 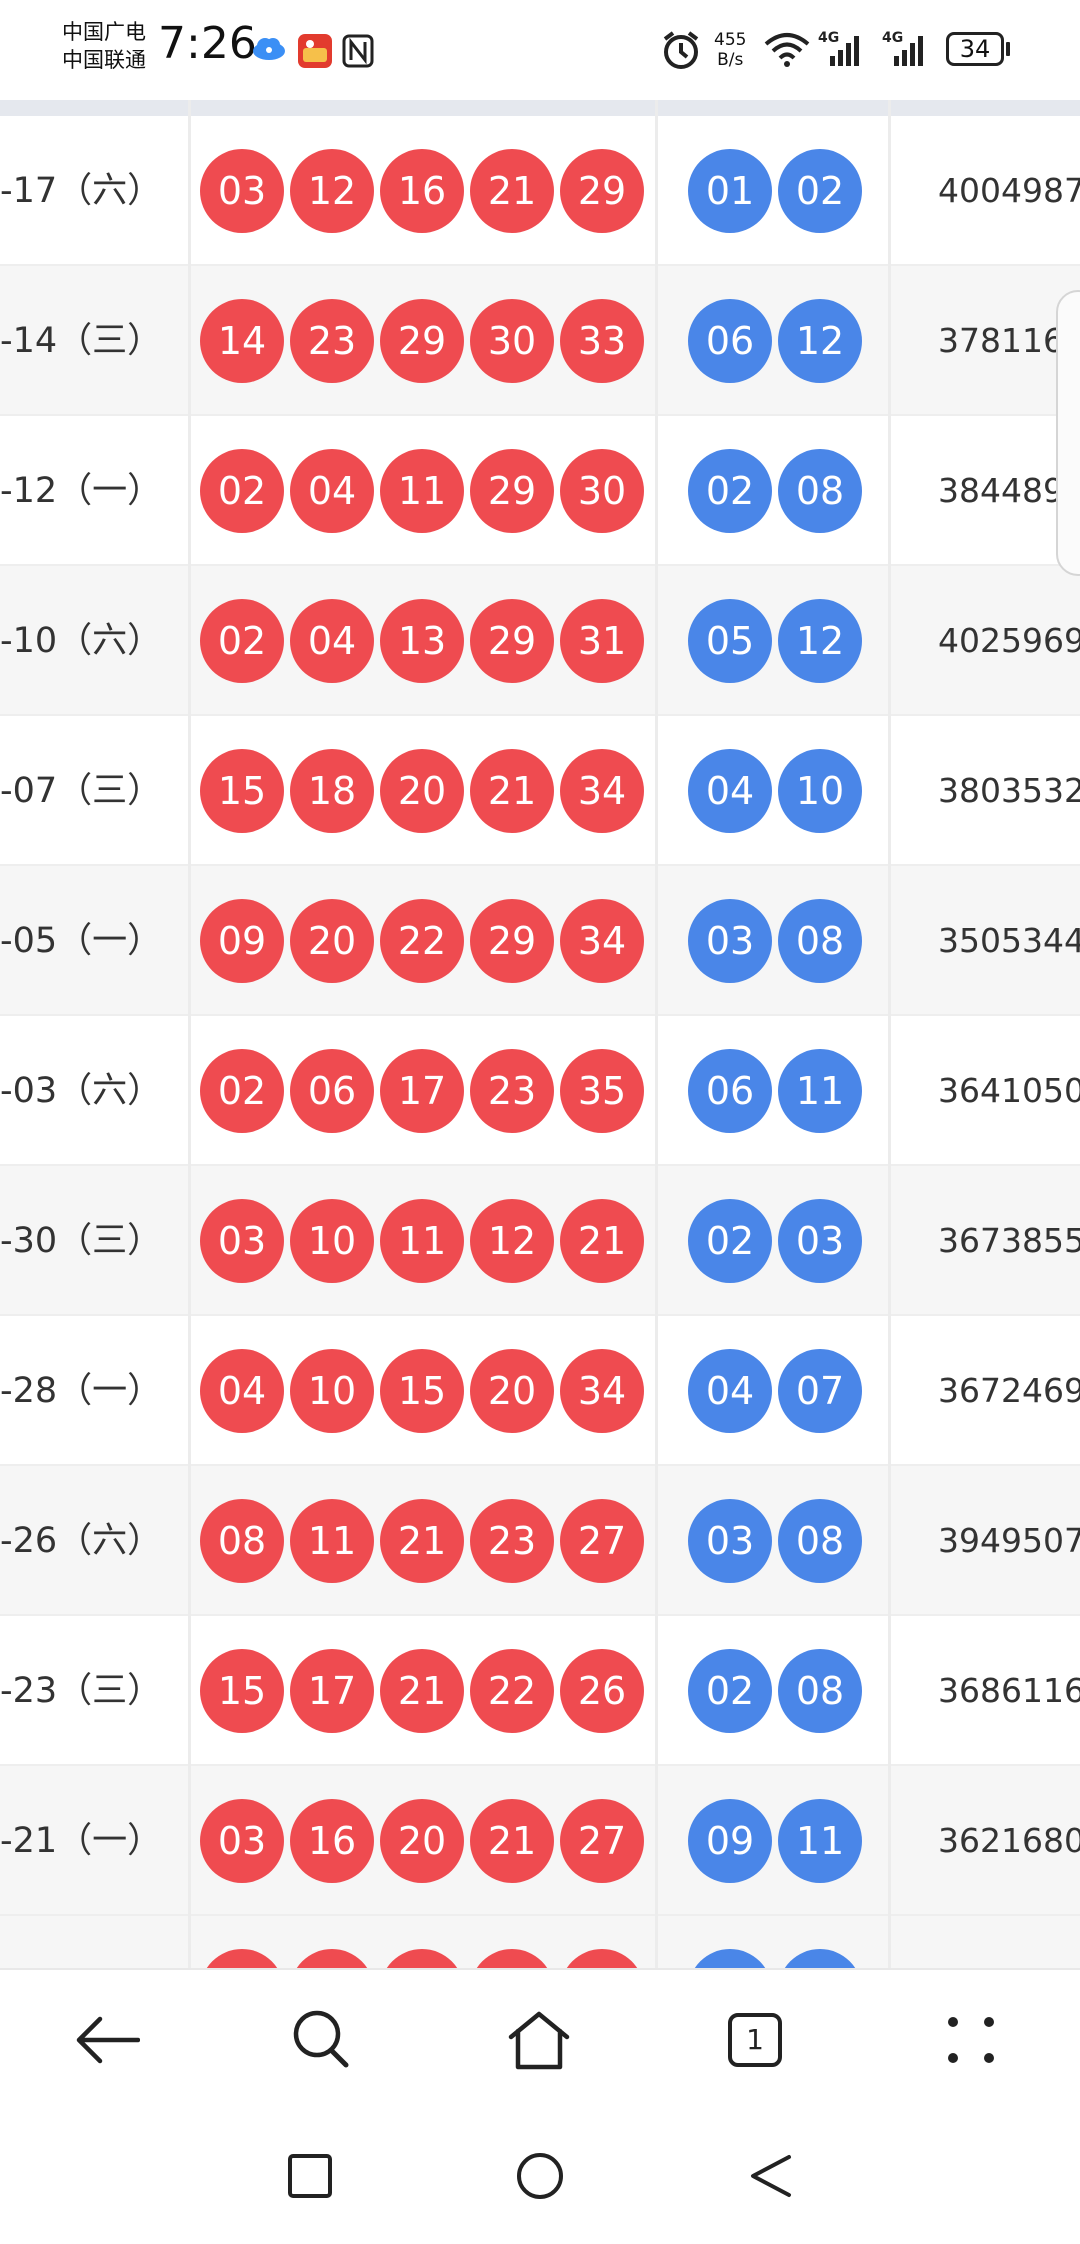 I want to click on browser-bottom-bar: 1, so click(x=540, y=2039).